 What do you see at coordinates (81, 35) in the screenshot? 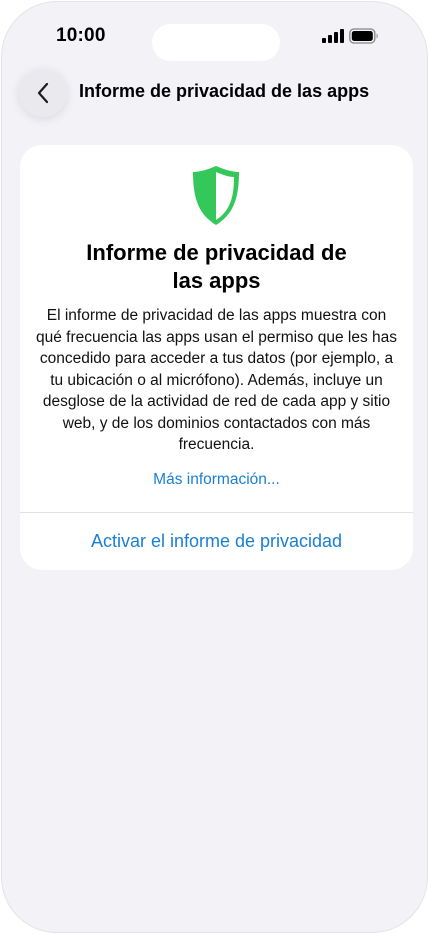
I see `status-time: 10:00` at bounding box center [81, 35].